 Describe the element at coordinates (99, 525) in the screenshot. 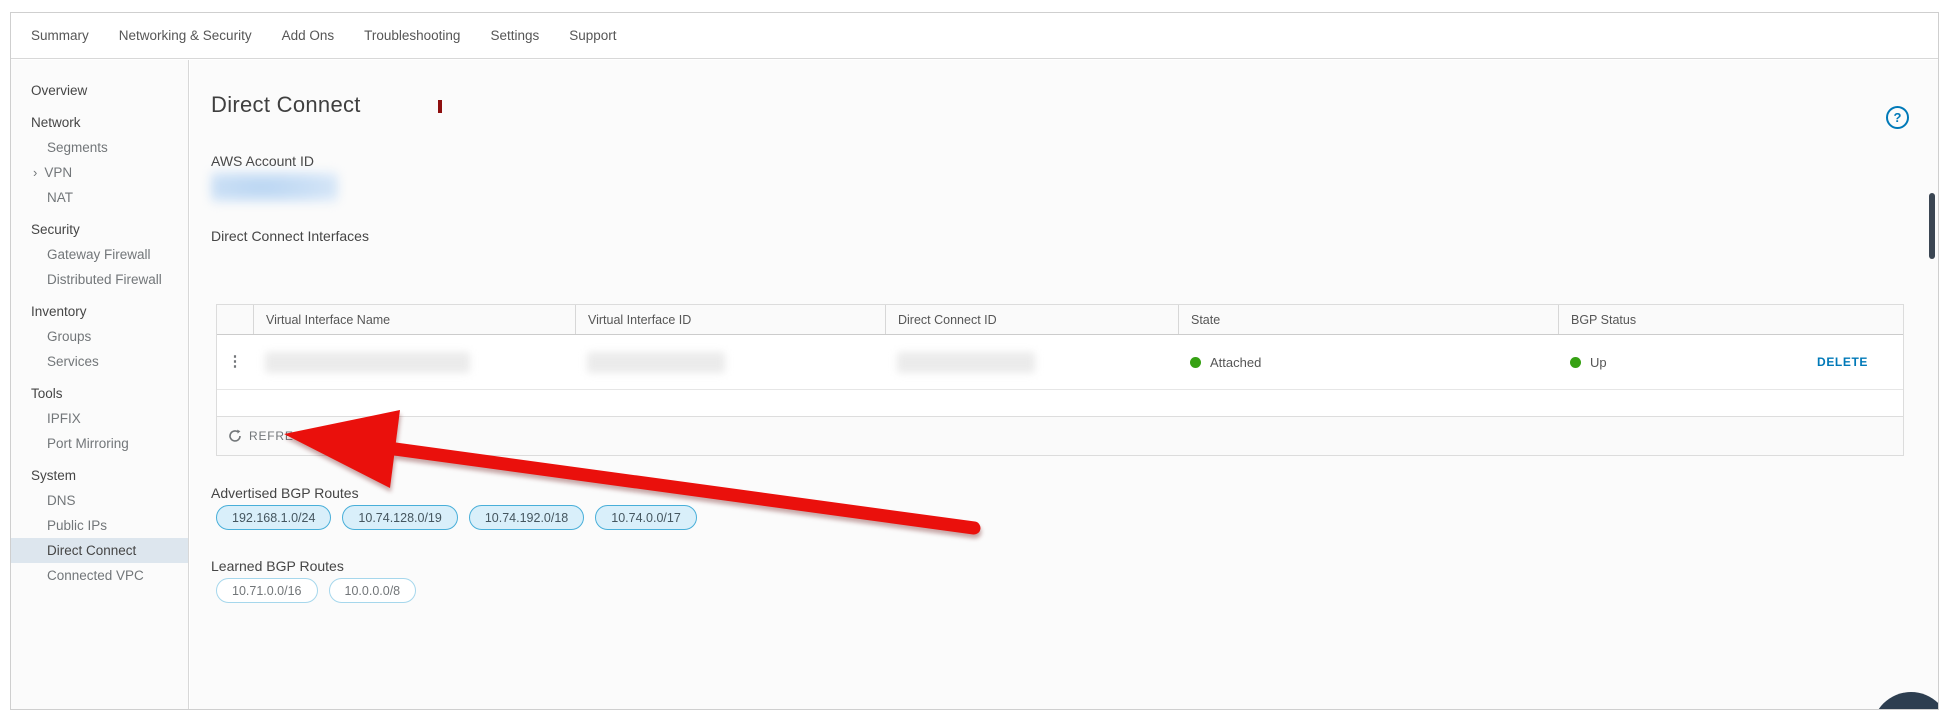

I see `sidebar-item-public-ips: Public IPs` at that location.